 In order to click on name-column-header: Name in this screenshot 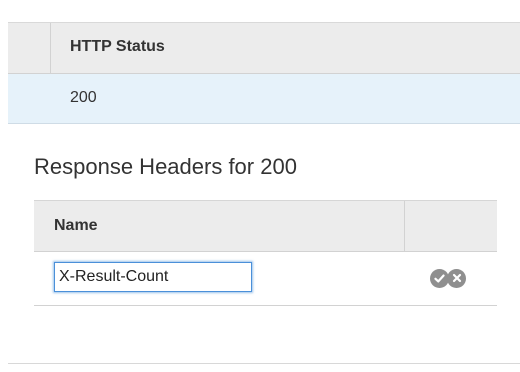, I will do `click(76, 225)`.